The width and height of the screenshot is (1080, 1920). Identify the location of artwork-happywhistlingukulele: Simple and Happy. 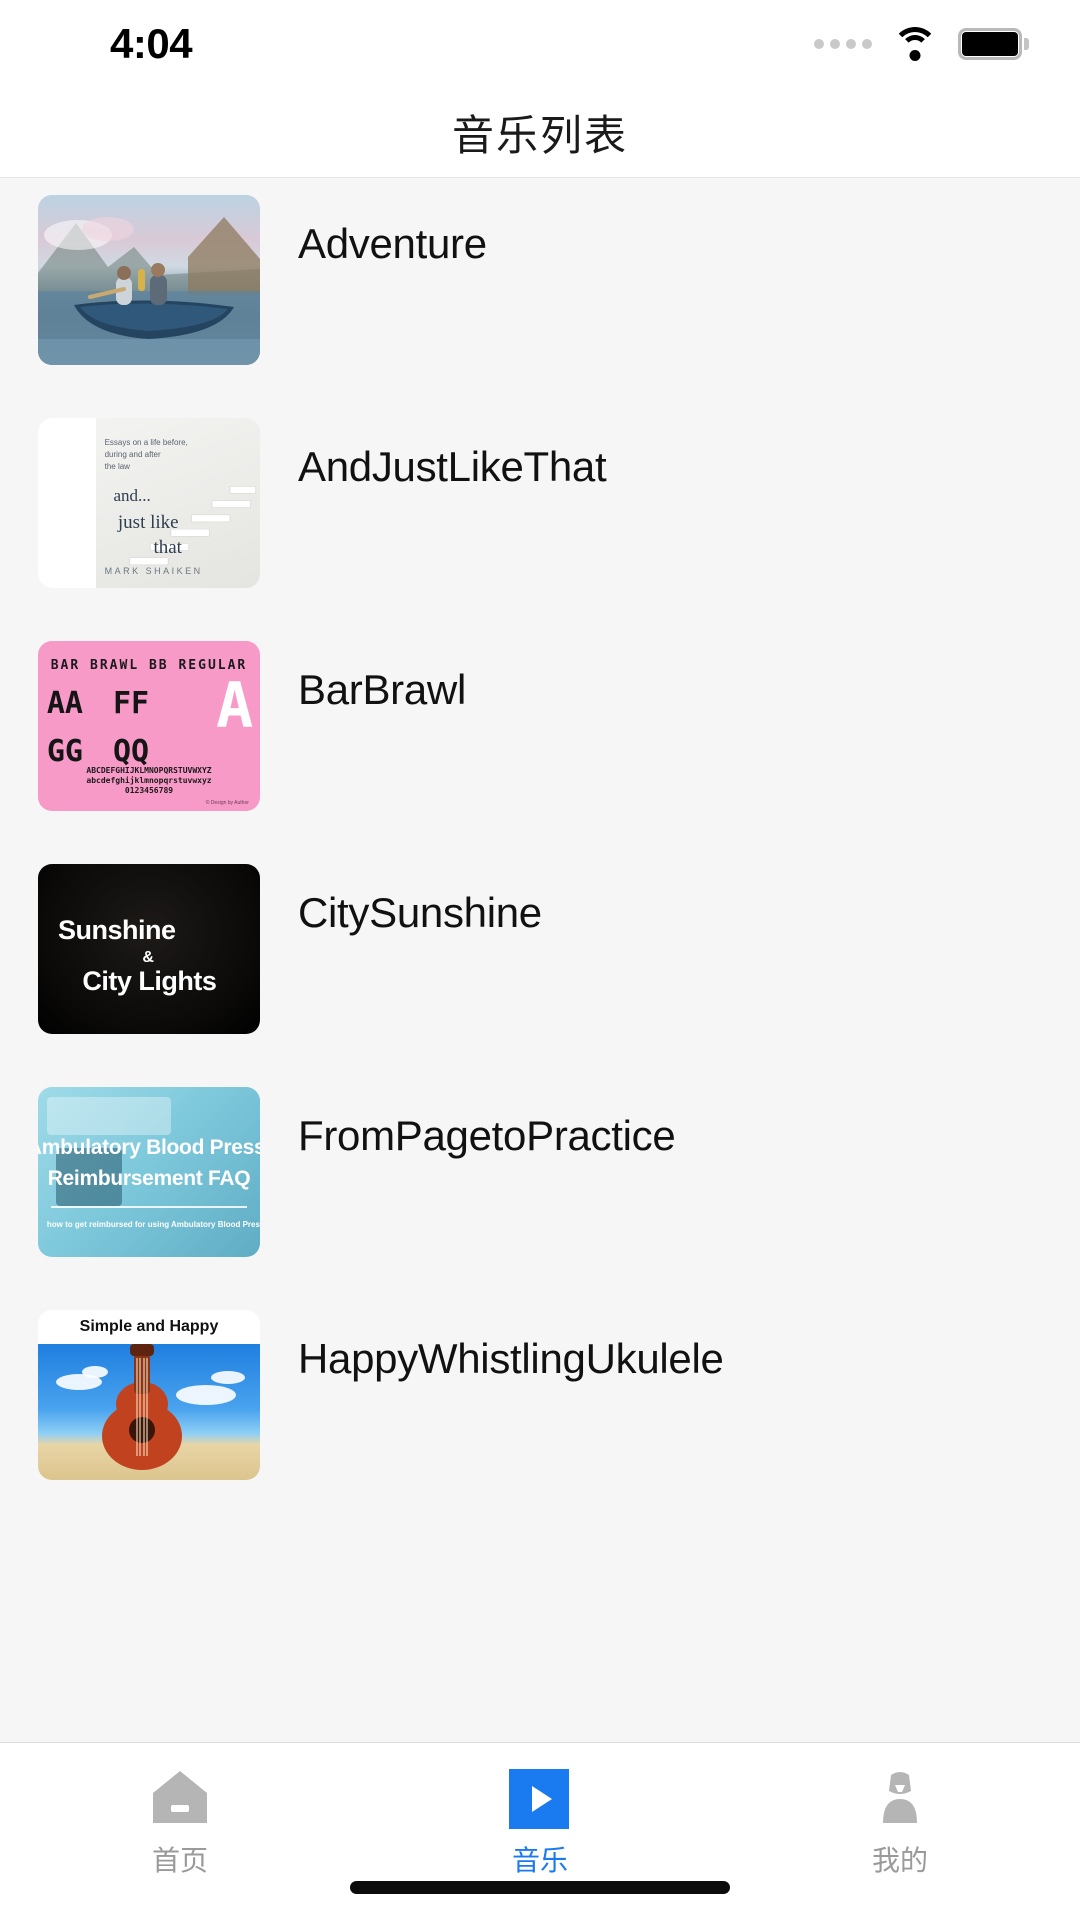
(149, 1395).